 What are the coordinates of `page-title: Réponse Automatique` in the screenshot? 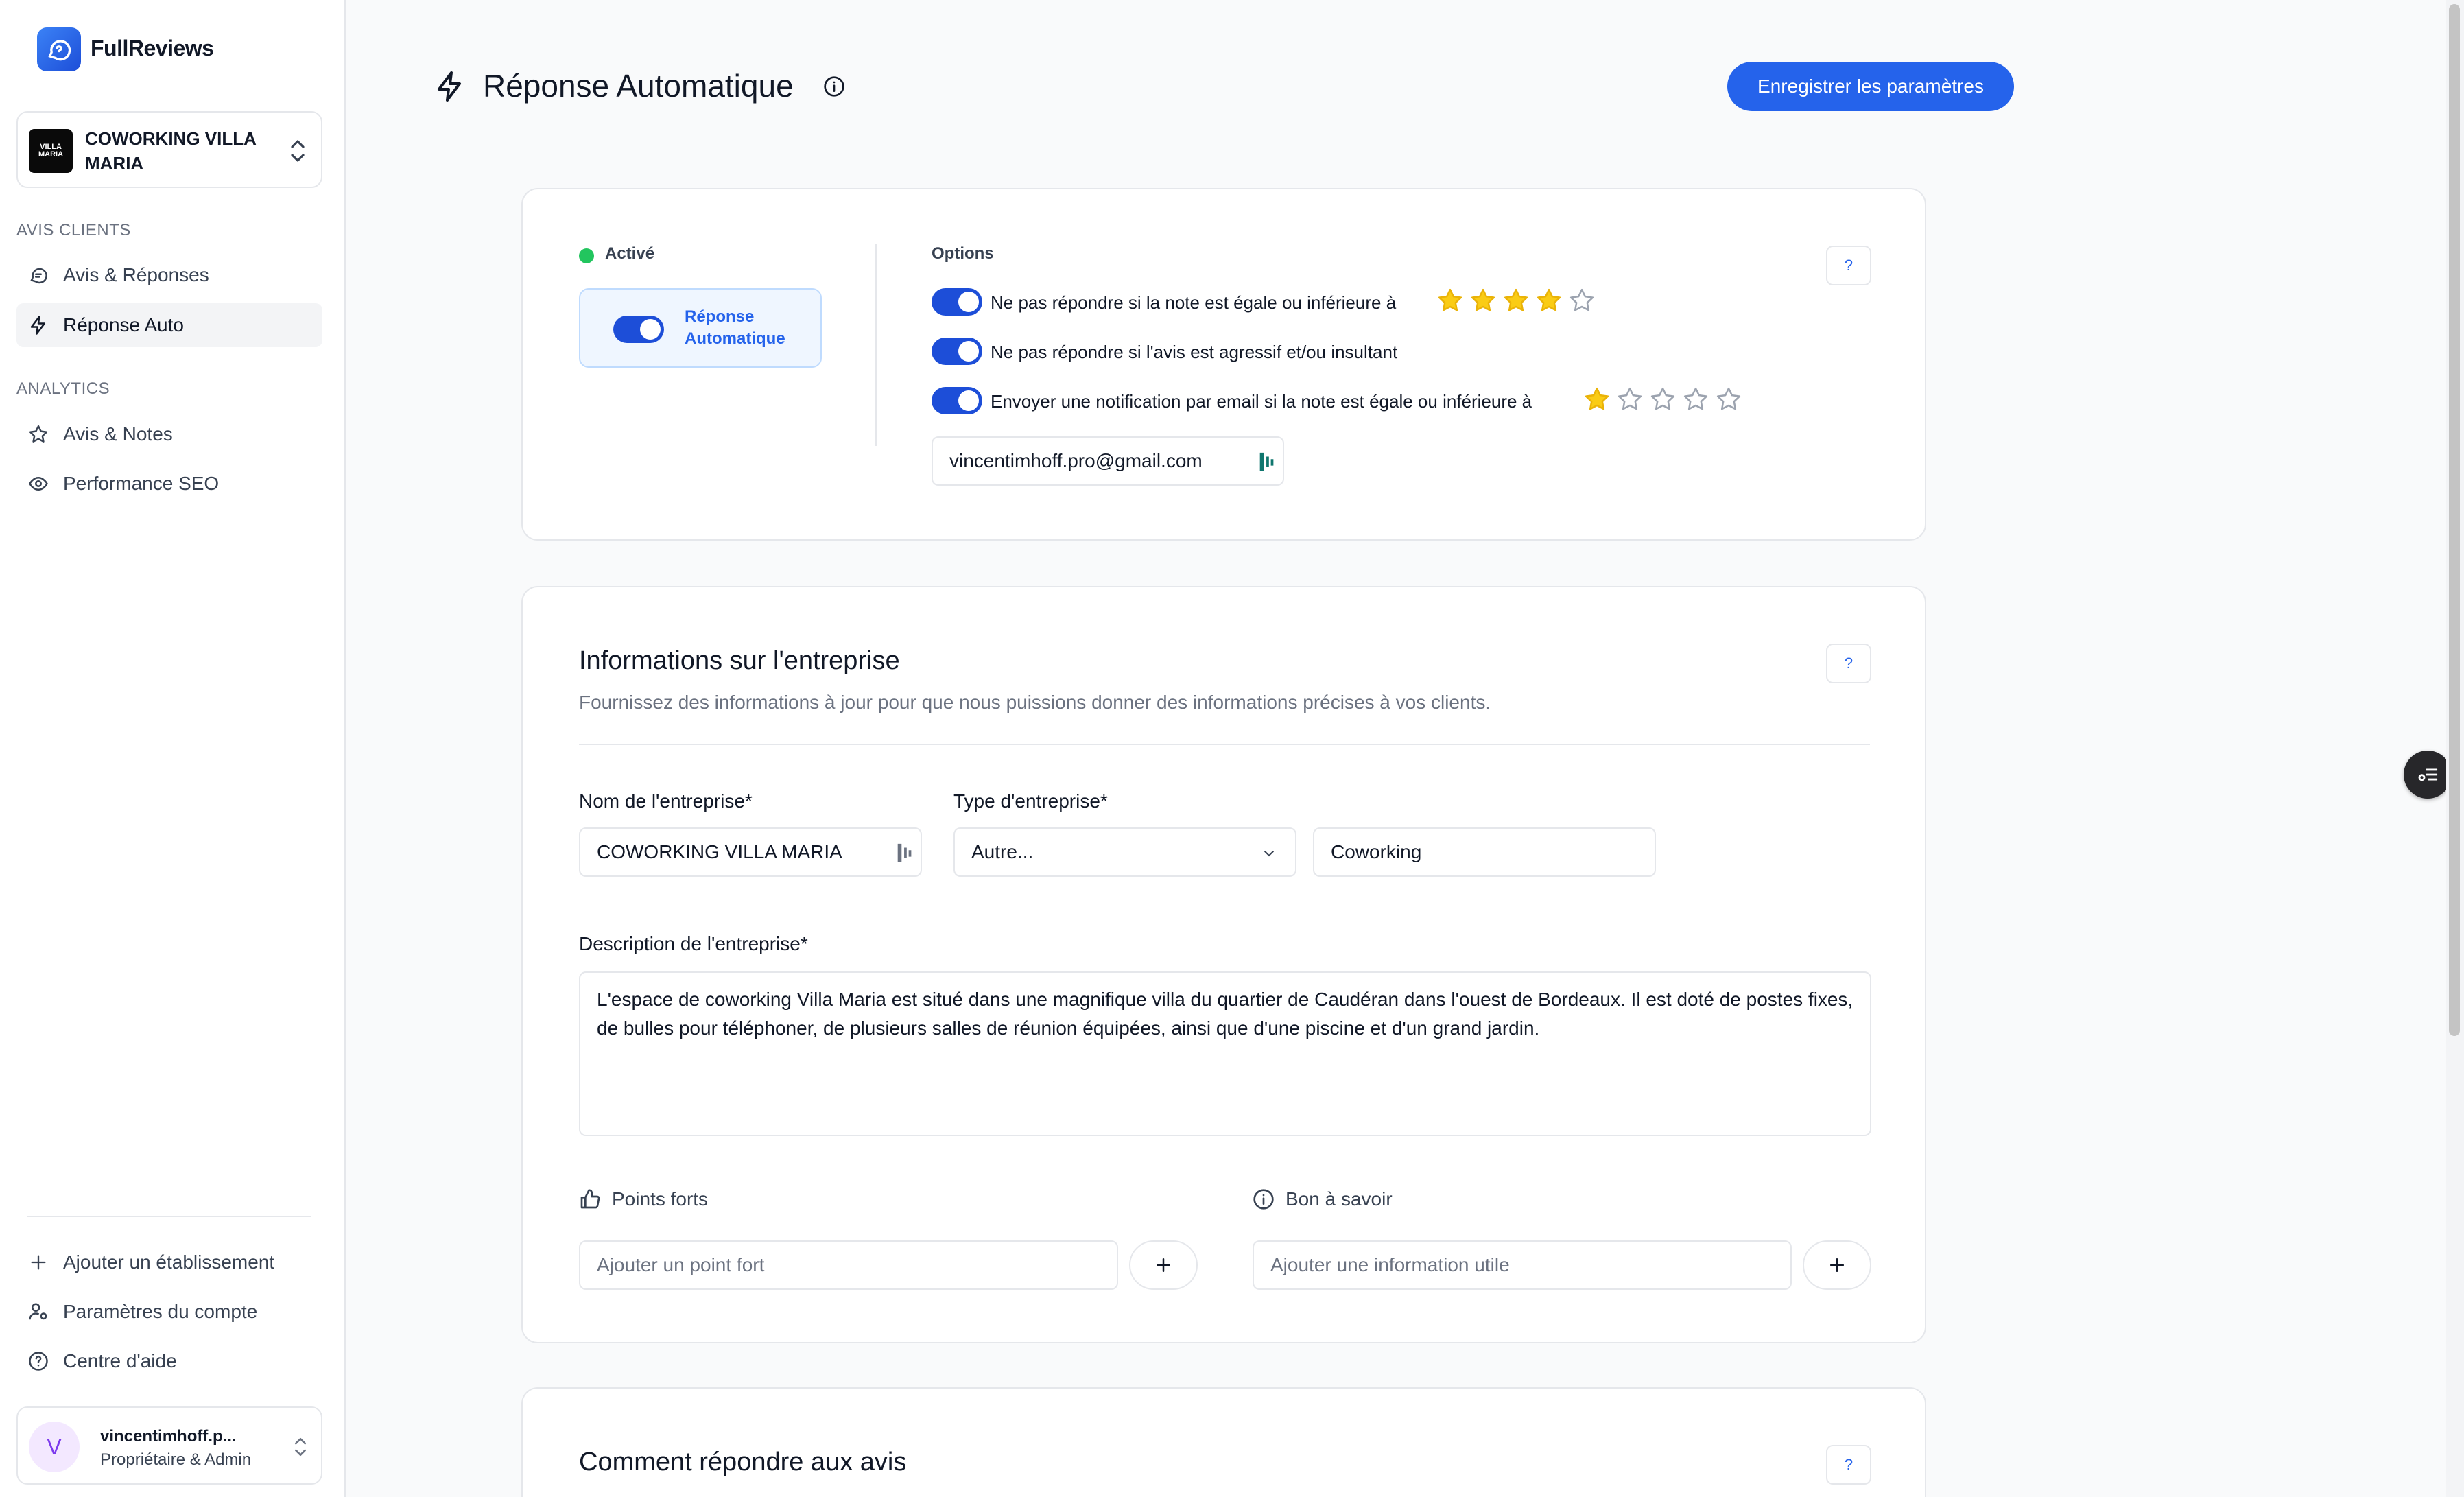 It's located at (639, 86).